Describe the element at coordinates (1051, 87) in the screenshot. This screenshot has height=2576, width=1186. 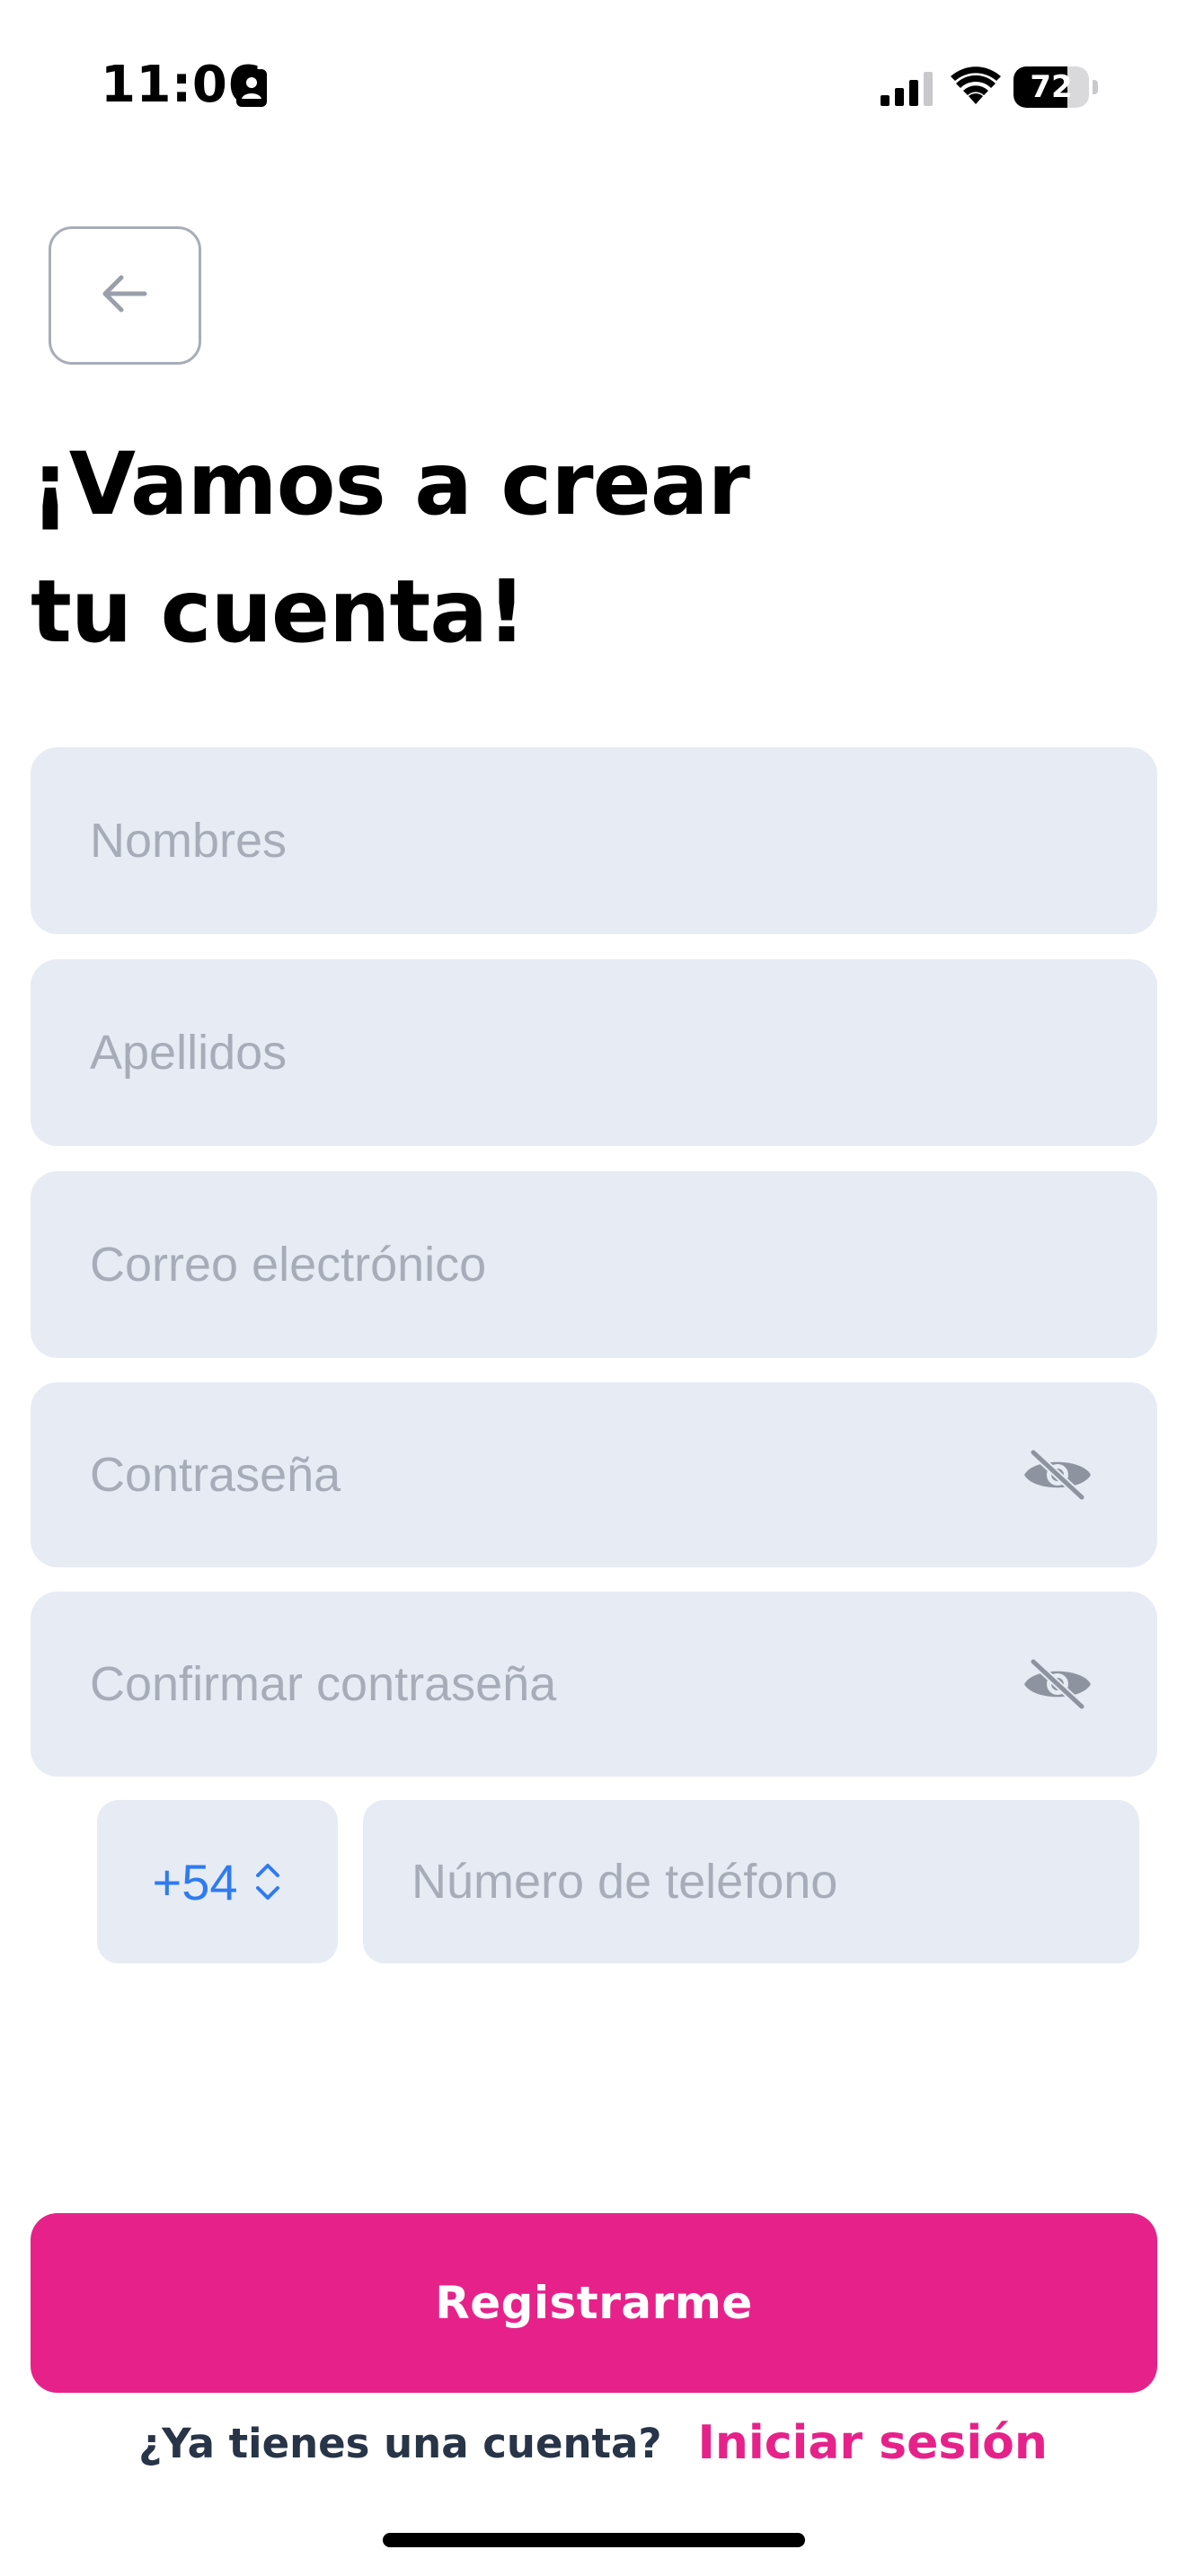
I see `battery-level: 72` at that location.